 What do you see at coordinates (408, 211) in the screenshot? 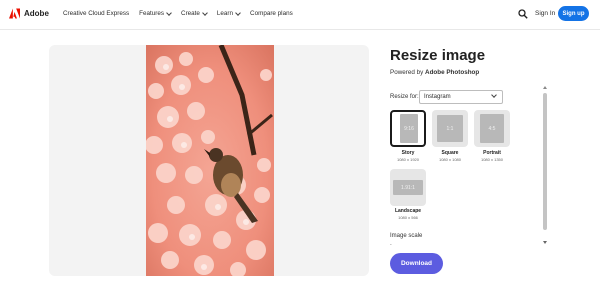
I see `option-name: Landscape` at bounding box center [408, 211].